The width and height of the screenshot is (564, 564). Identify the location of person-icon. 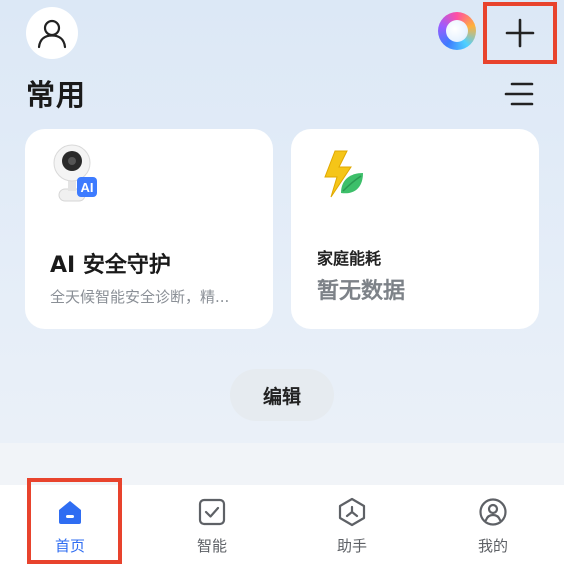
(52, 34).